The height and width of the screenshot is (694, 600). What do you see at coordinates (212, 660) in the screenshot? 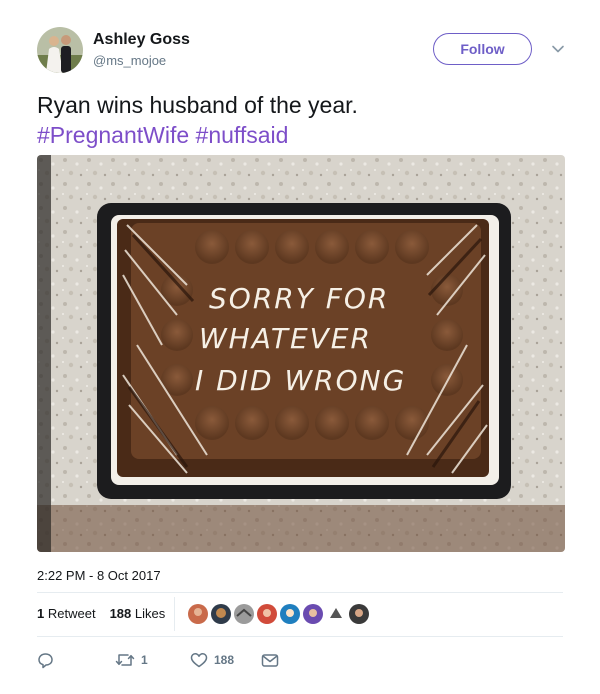
I see `like-button: 188` at bounding box center [212, 660].